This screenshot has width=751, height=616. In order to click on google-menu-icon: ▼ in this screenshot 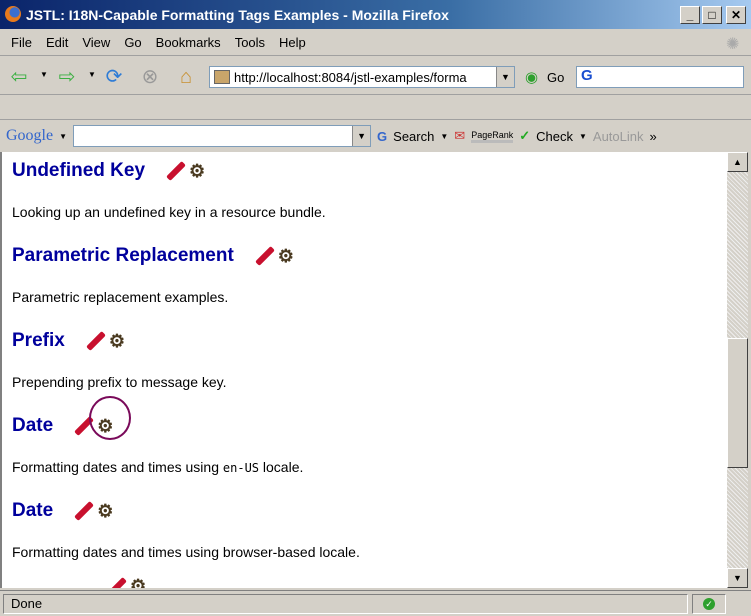, I will do `click(63, 136)`.